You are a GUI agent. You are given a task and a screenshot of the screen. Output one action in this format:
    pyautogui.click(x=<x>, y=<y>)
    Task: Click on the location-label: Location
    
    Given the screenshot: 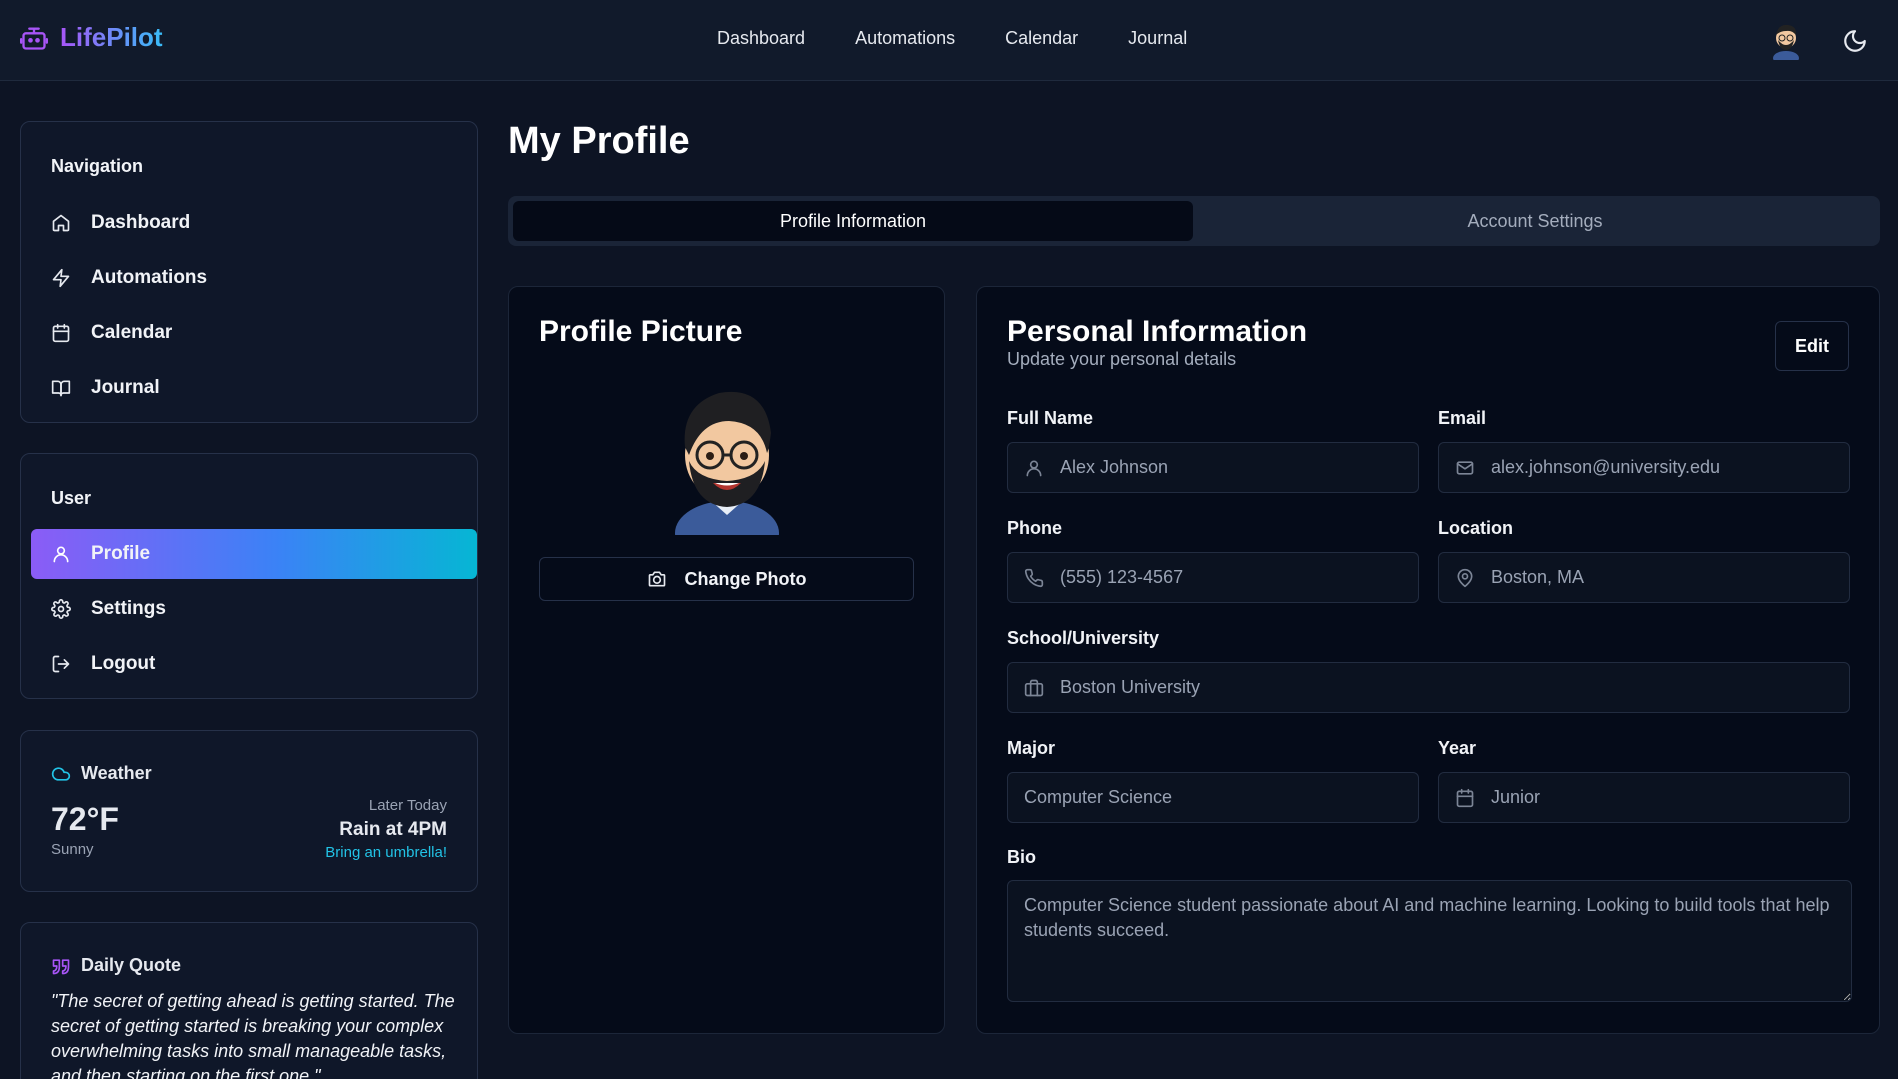 What is the action you would take?
    pyautogui.click(x=1475, y=528)
    